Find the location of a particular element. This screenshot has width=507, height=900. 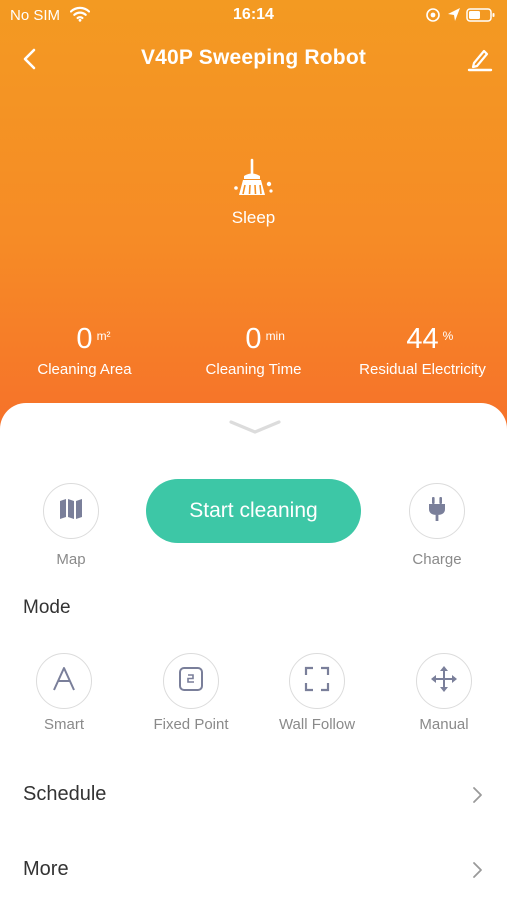

edit-icon is located at coordinates (480, 59).